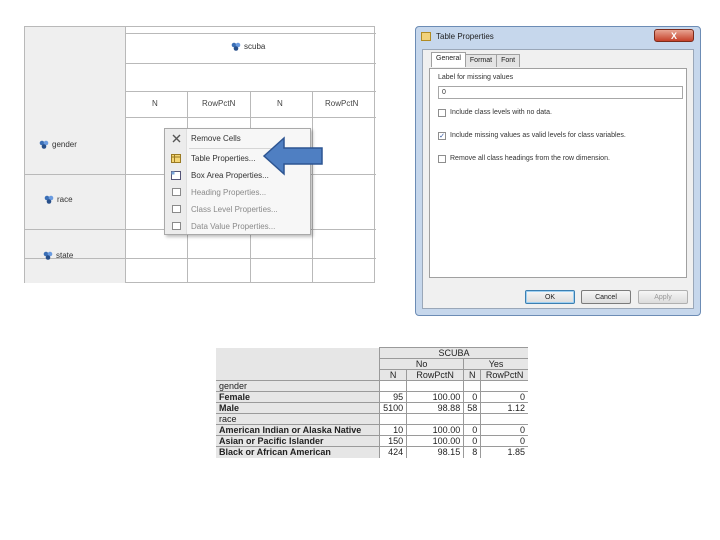 This screenshot has height=540, width=720. I want to click on table-cell: 424, so click(393, 452).